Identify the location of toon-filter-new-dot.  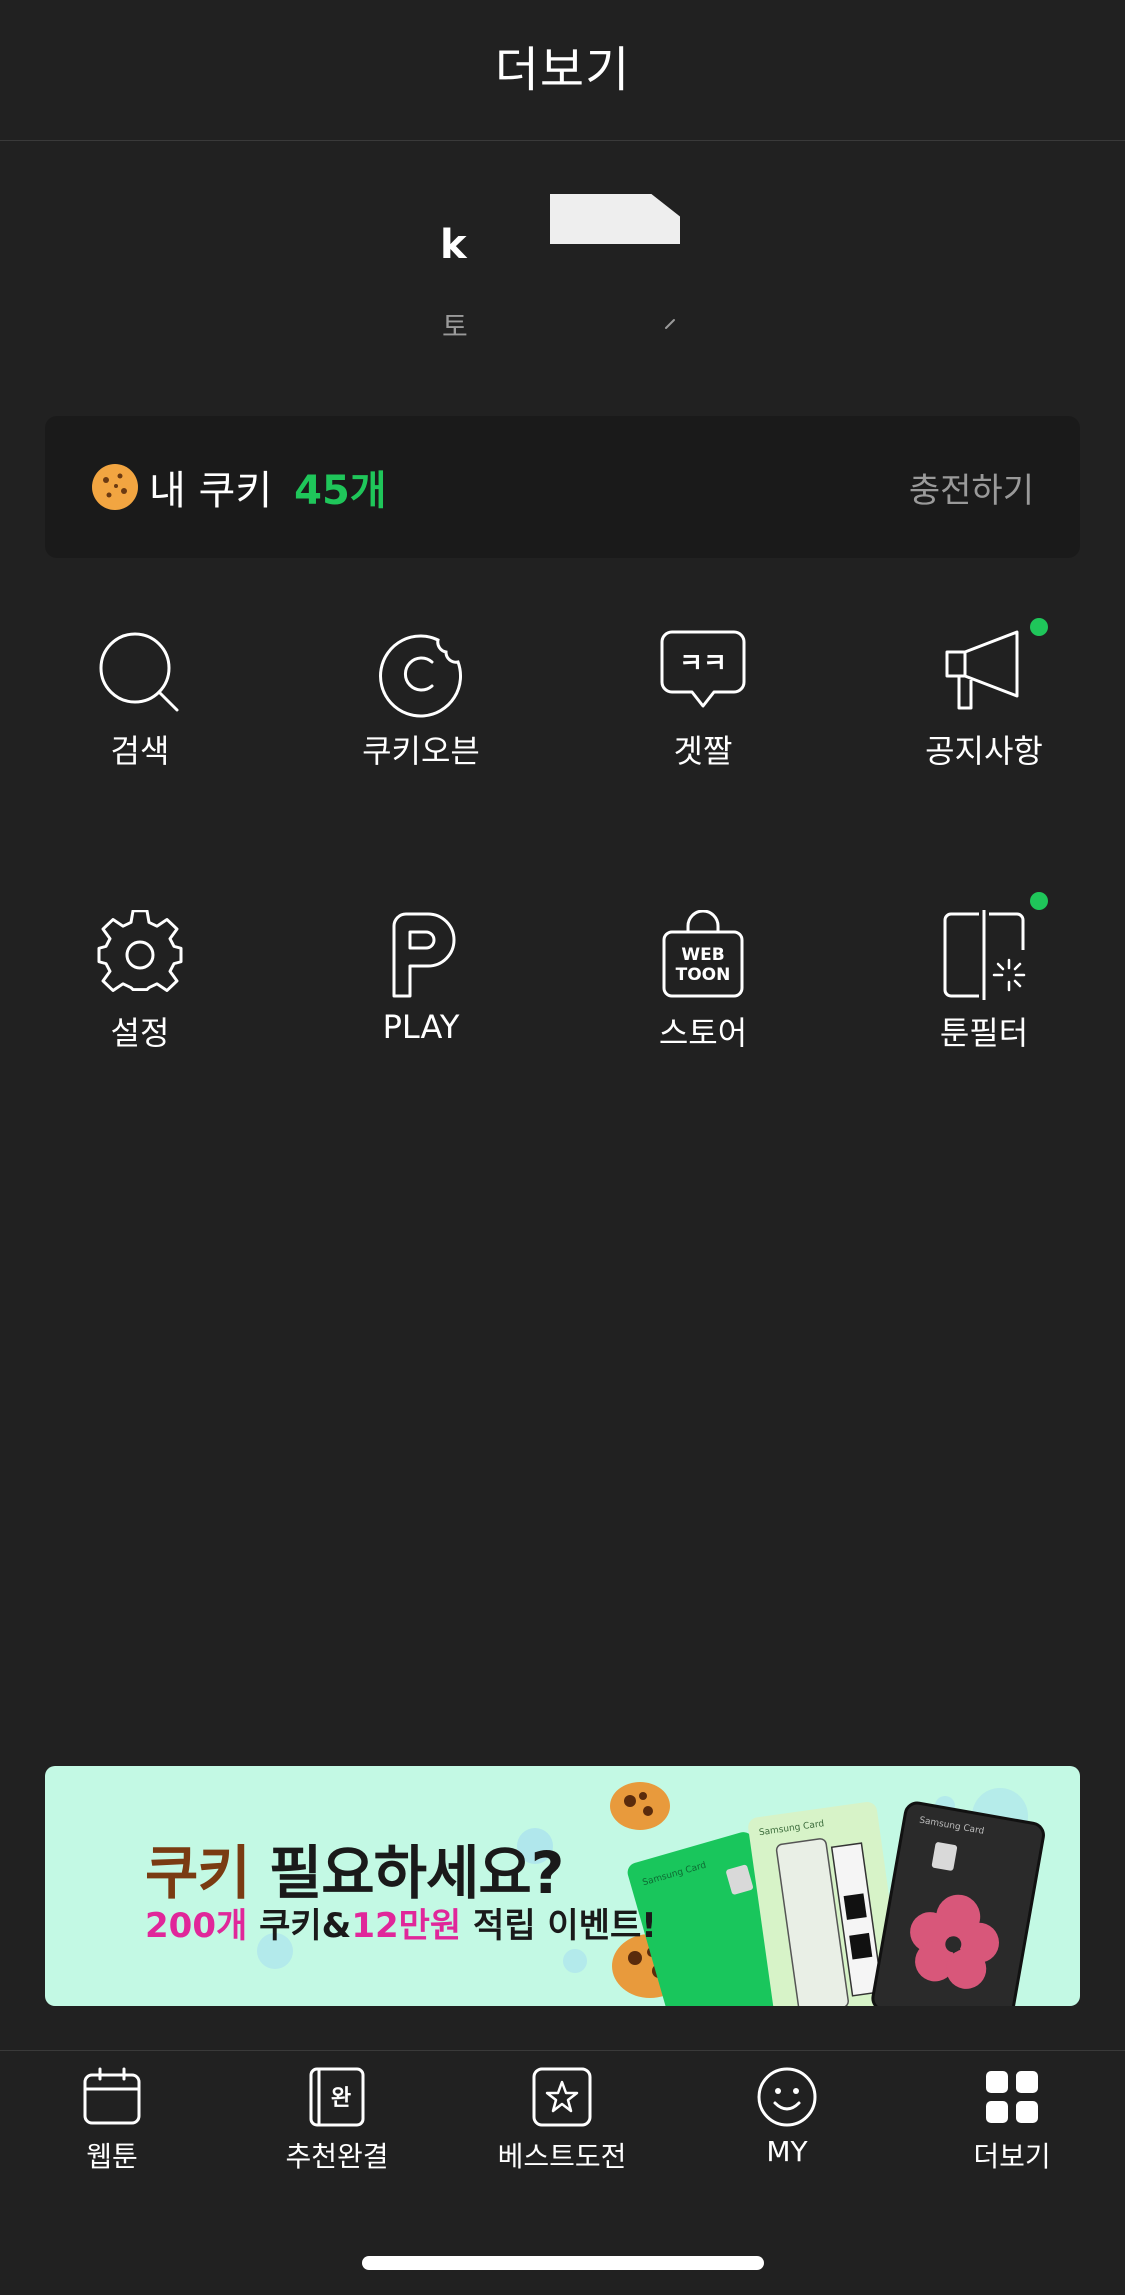
(1039, 901).